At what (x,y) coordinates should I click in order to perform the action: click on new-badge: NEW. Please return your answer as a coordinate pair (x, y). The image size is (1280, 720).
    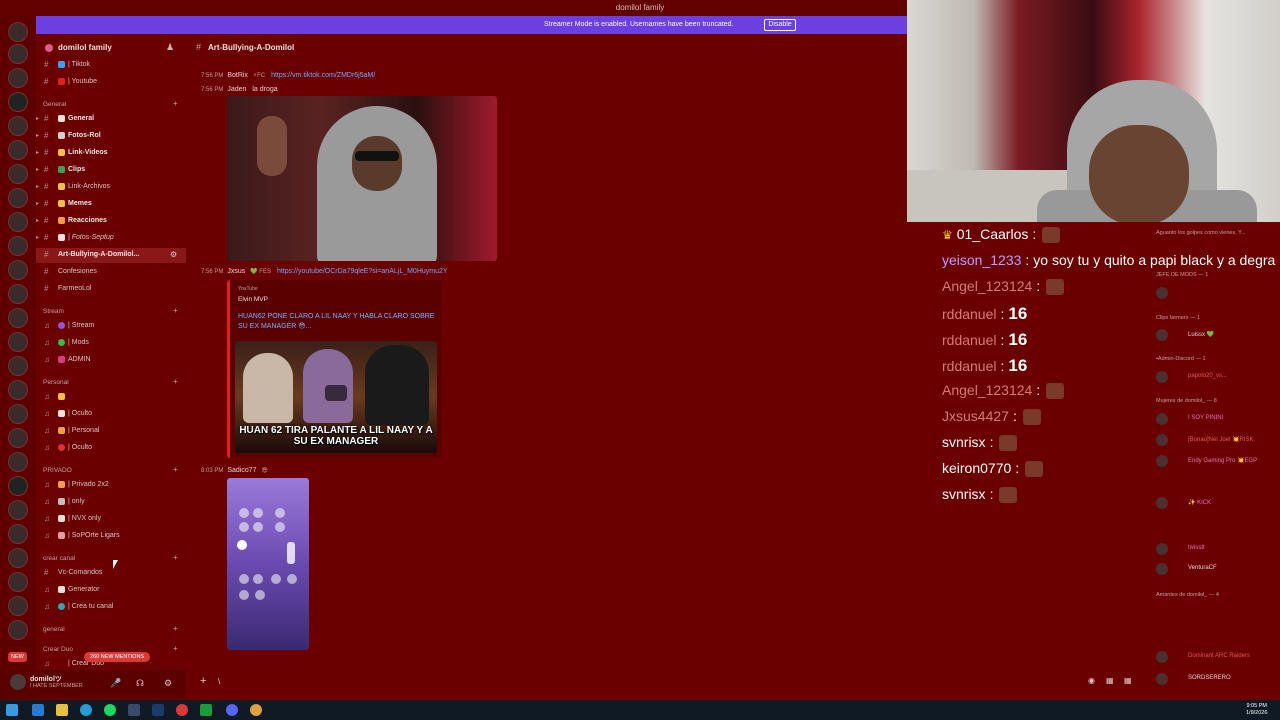
    Looking at the image, I should click on (17, 657).